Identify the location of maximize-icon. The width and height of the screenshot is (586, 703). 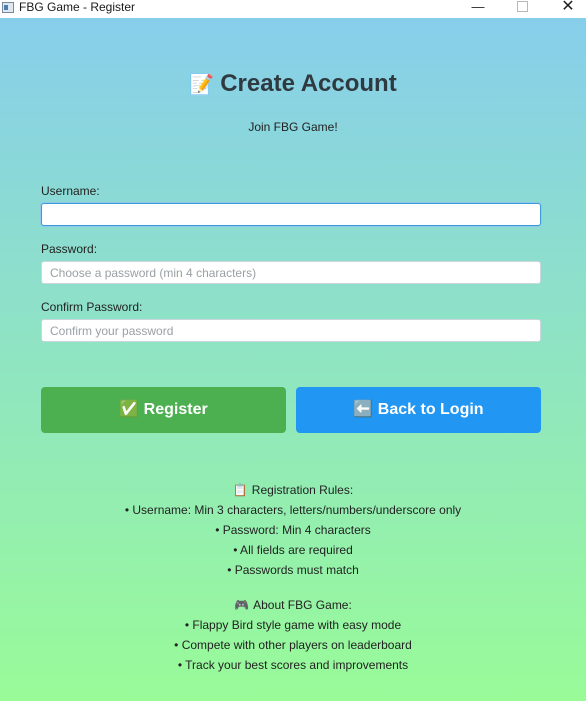
(522, 6).